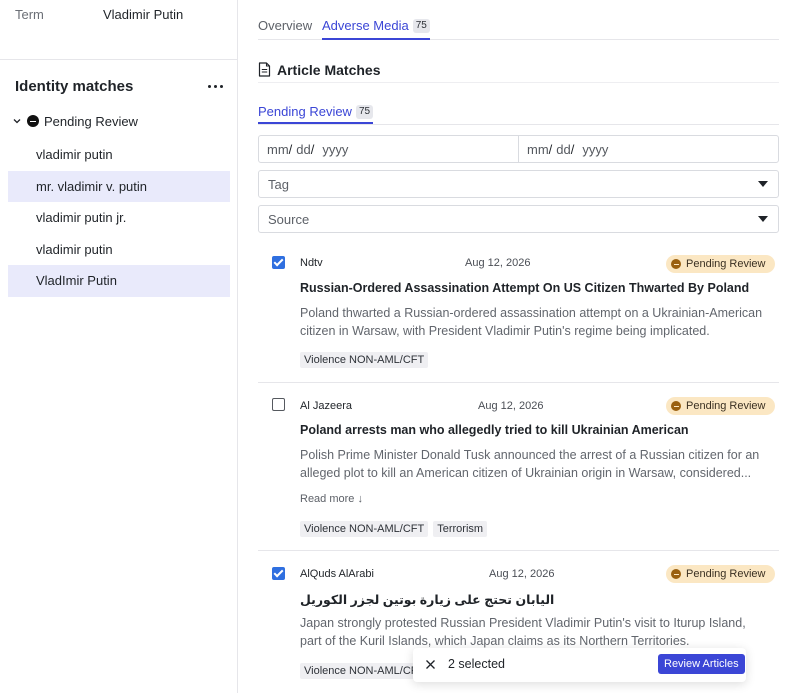 The height and width of the screenshot is (693, 800). What do you see at coordinates (460, 529) in the screenshot?
I see `article-tag: Terrorism` at bounding box center [460, 529].